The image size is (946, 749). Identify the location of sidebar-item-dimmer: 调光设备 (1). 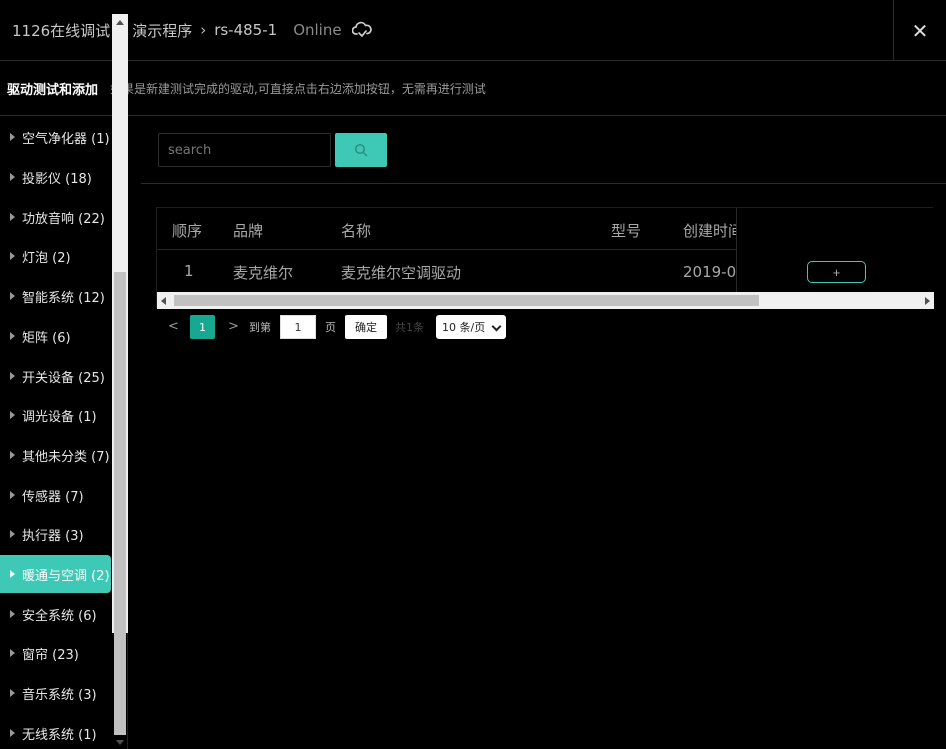
(55, 415).